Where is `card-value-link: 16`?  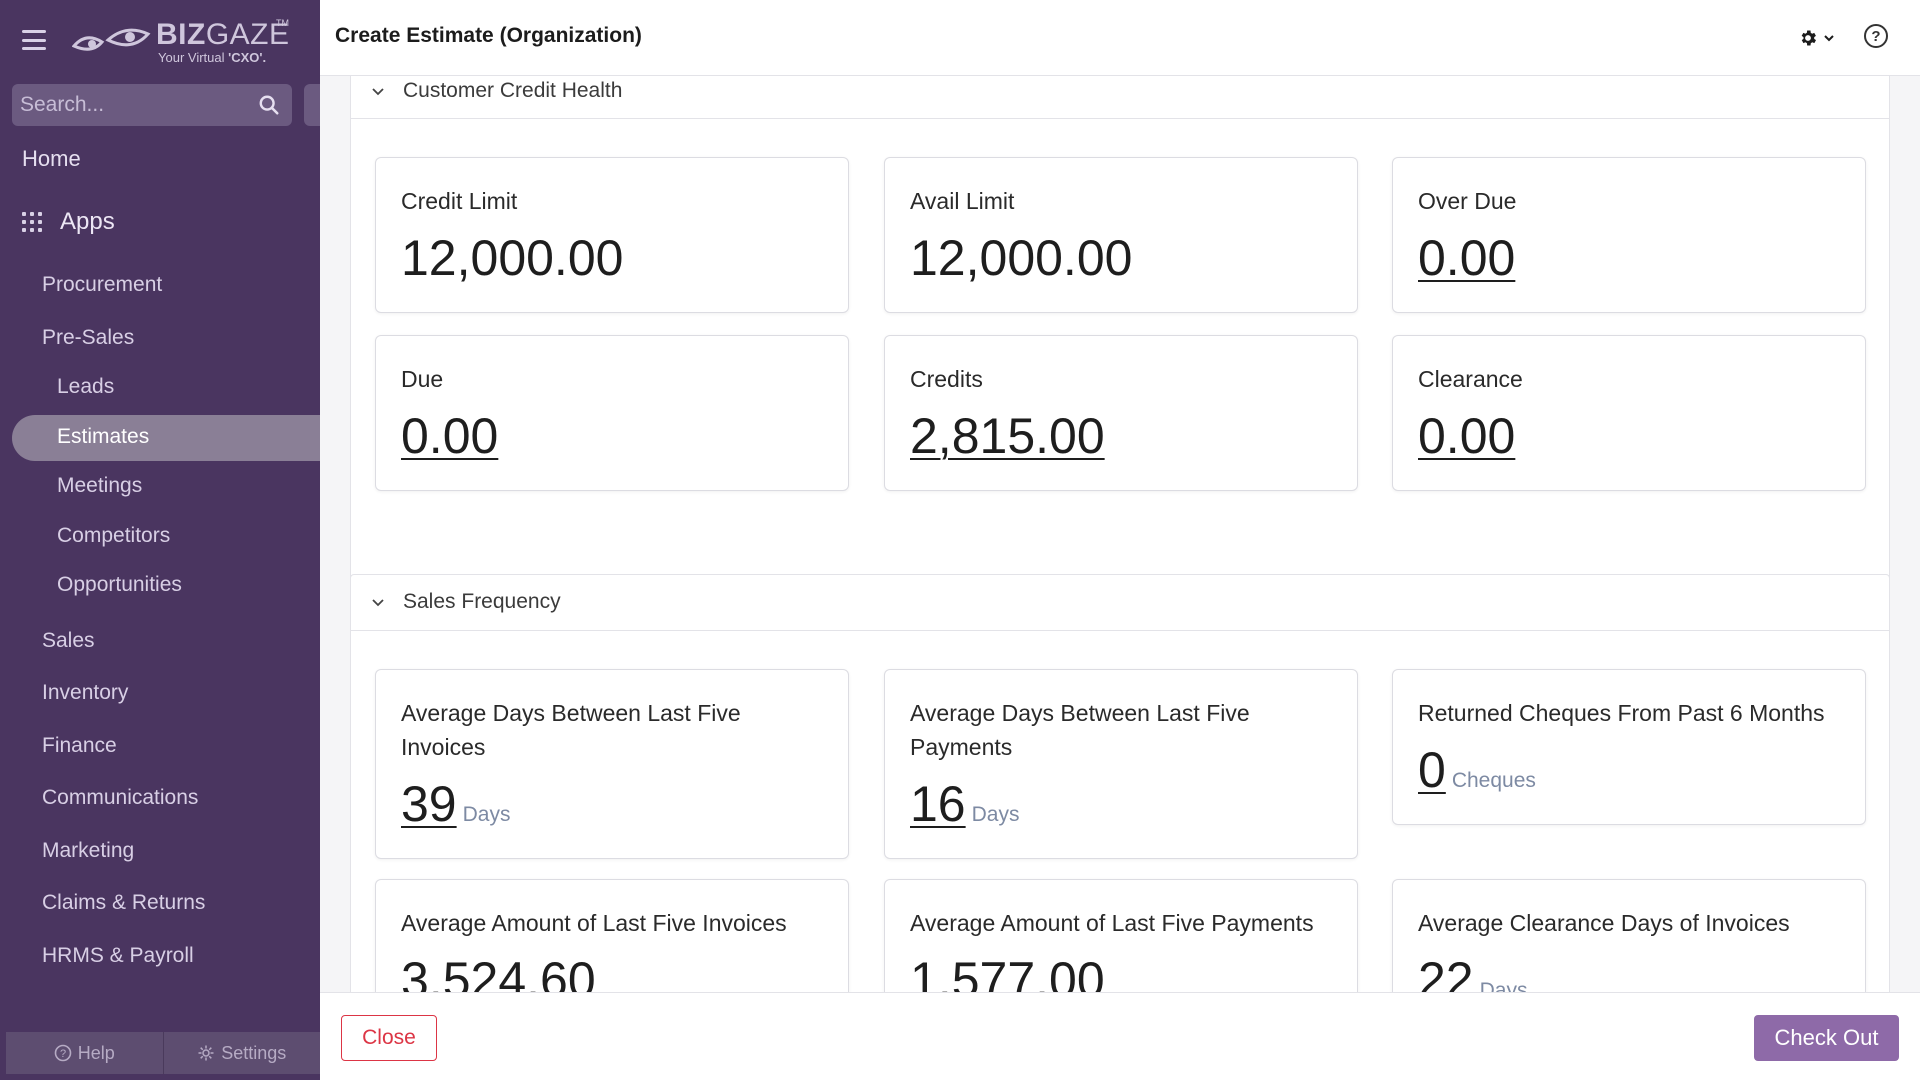
card-value-link: 16 is located at coordinates (938, 804).